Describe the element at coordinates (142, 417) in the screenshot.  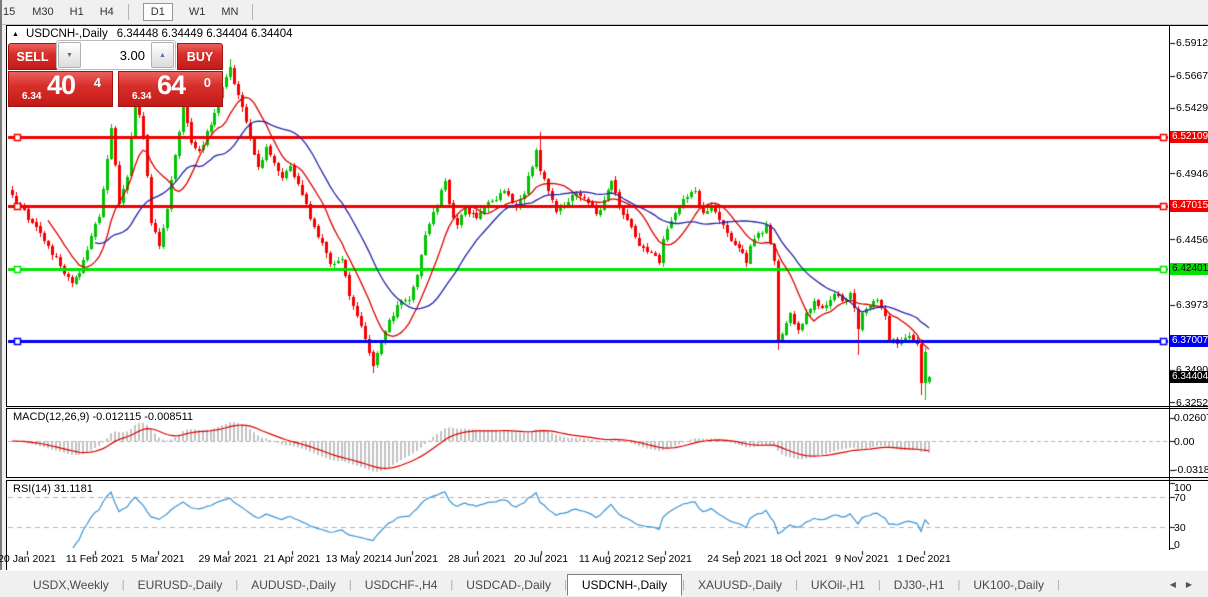
I see `macd-values: -0.012115 -0.008511` at that location.